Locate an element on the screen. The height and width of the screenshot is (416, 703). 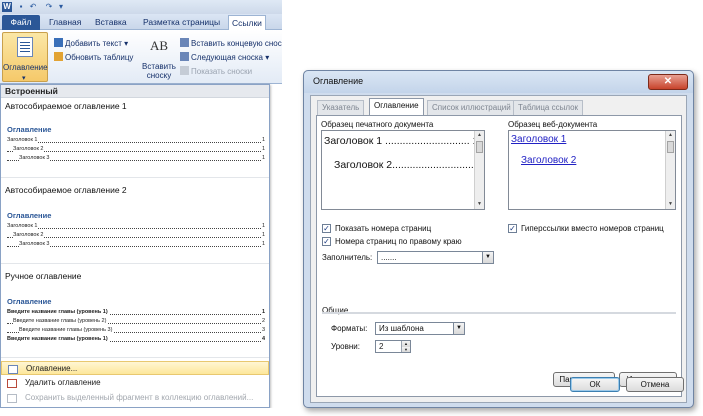
add-text-button: Добавить текст ▾ is located at coordinates (91, 43).